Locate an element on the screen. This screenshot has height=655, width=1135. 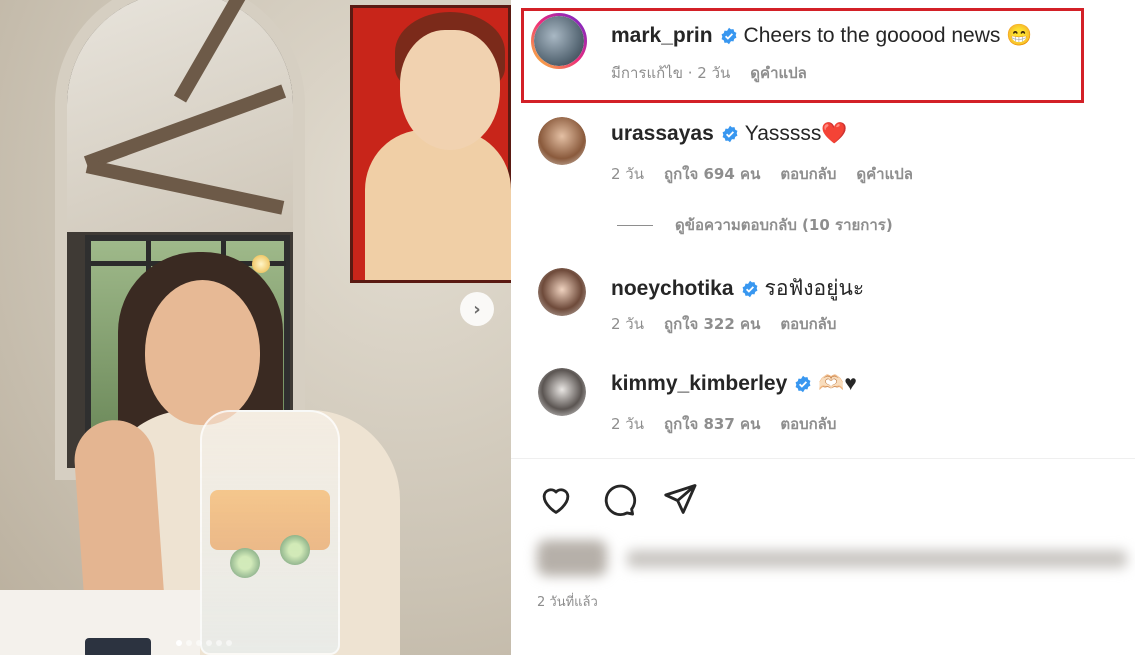
post-actions is located at coordinates (618, 499).